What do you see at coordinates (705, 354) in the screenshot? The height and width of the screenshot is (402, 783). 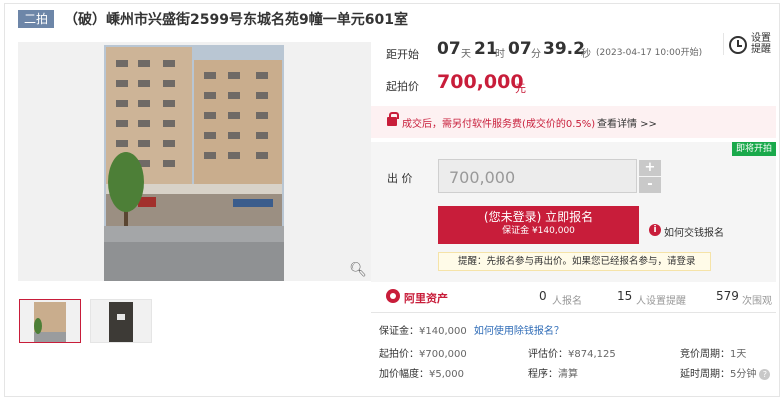 I see `bid-cycle-key: 竞价周期：` at bounding box center [705, 354].